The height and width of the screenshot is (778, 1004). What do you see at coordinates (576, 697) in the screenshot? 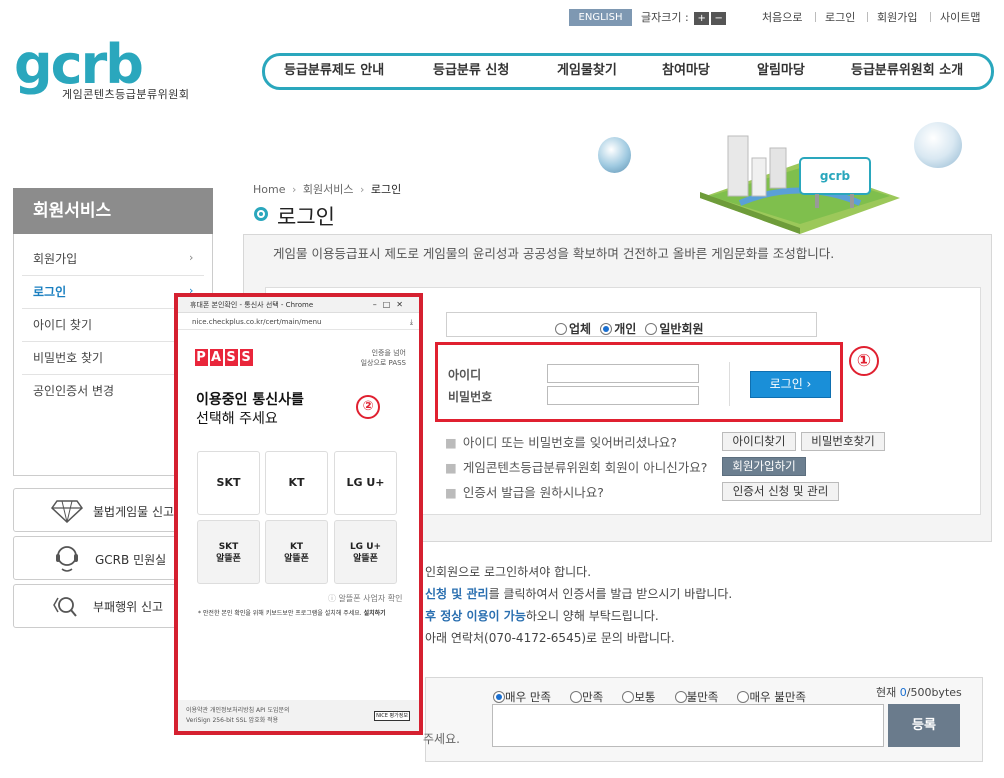
I see `radio-satisfied` at bounding box center [576, 697].